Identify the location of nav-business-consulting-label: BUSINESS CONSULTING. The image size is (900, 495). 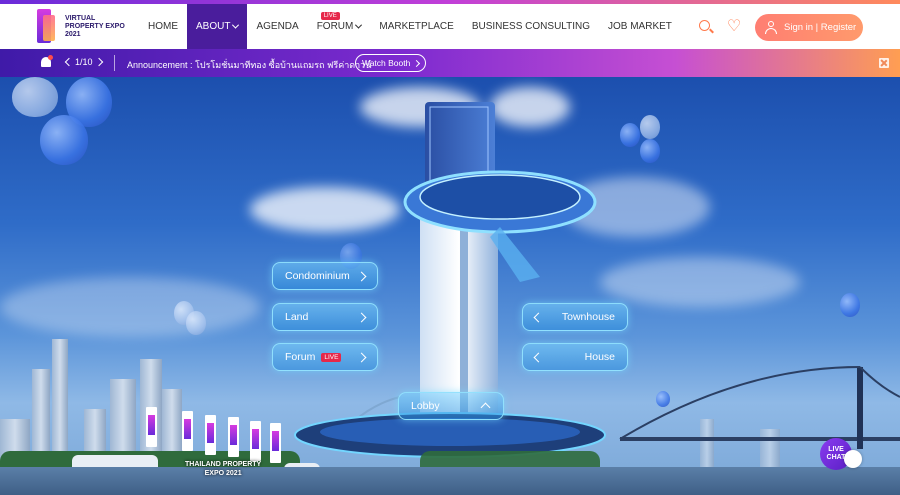
(530, 26).